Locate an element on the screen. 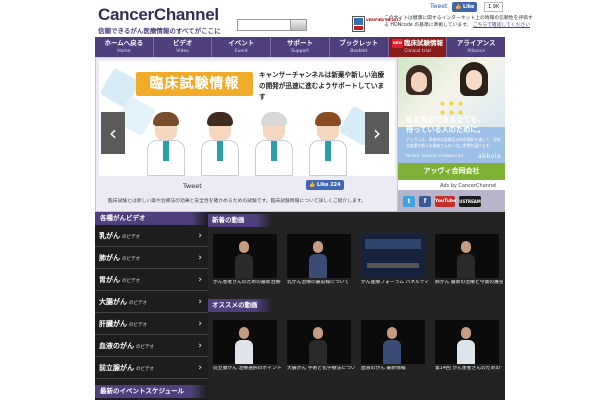 The width and height of the screenshot is (600, 400). slide-next-button: › is located at coordinates (377, 133).